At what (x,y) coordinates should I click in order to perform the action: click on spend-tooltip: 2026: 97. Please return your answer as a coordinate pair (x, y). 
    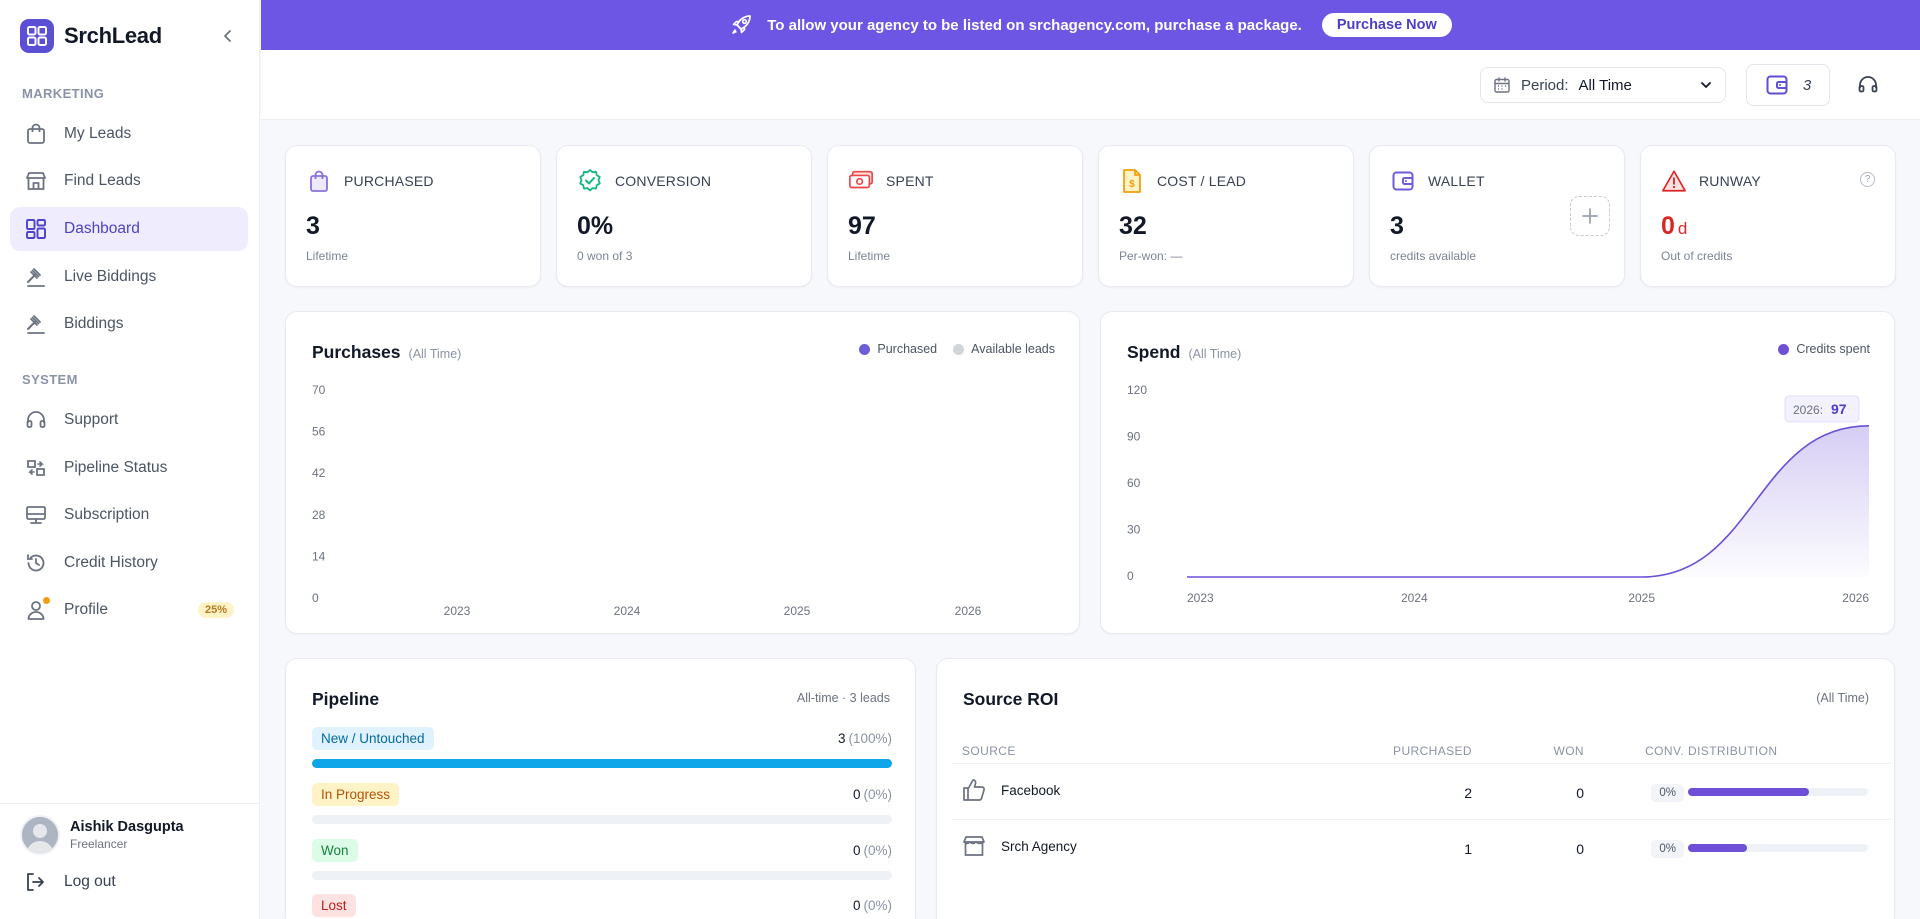
    Looking at the image, I should click on (1822, 409).